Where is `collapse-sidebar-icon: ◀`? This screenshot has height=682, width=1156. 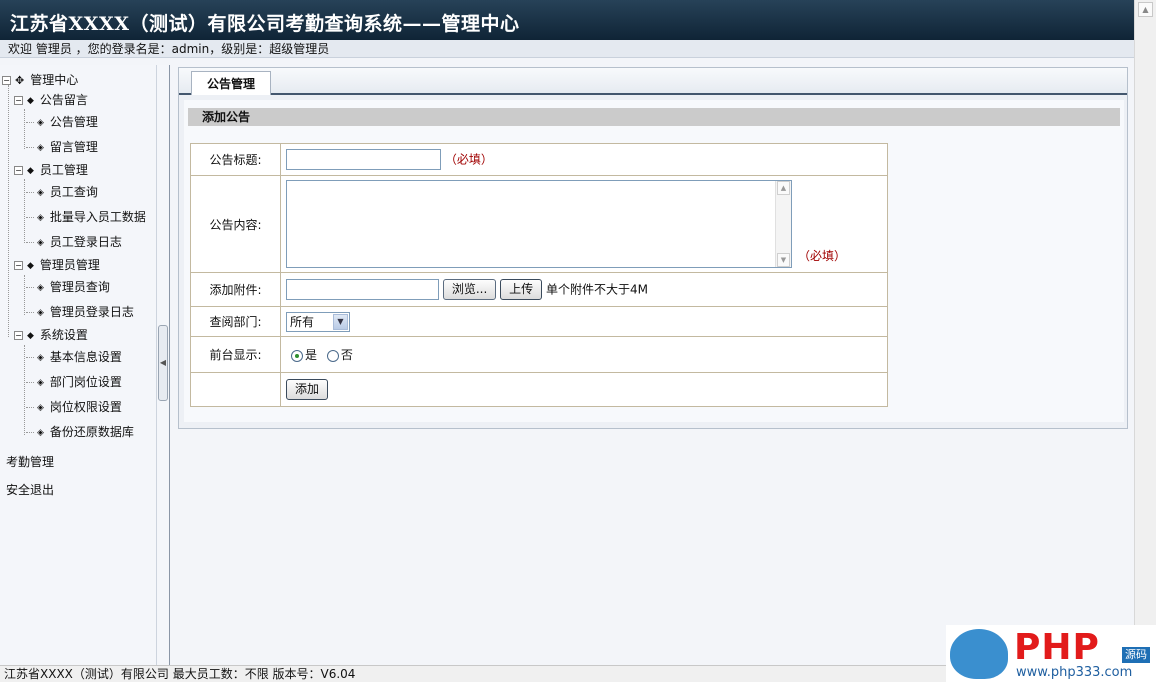 collapse-sidebar-icon: ◀ is located at coordinates (163, 363).